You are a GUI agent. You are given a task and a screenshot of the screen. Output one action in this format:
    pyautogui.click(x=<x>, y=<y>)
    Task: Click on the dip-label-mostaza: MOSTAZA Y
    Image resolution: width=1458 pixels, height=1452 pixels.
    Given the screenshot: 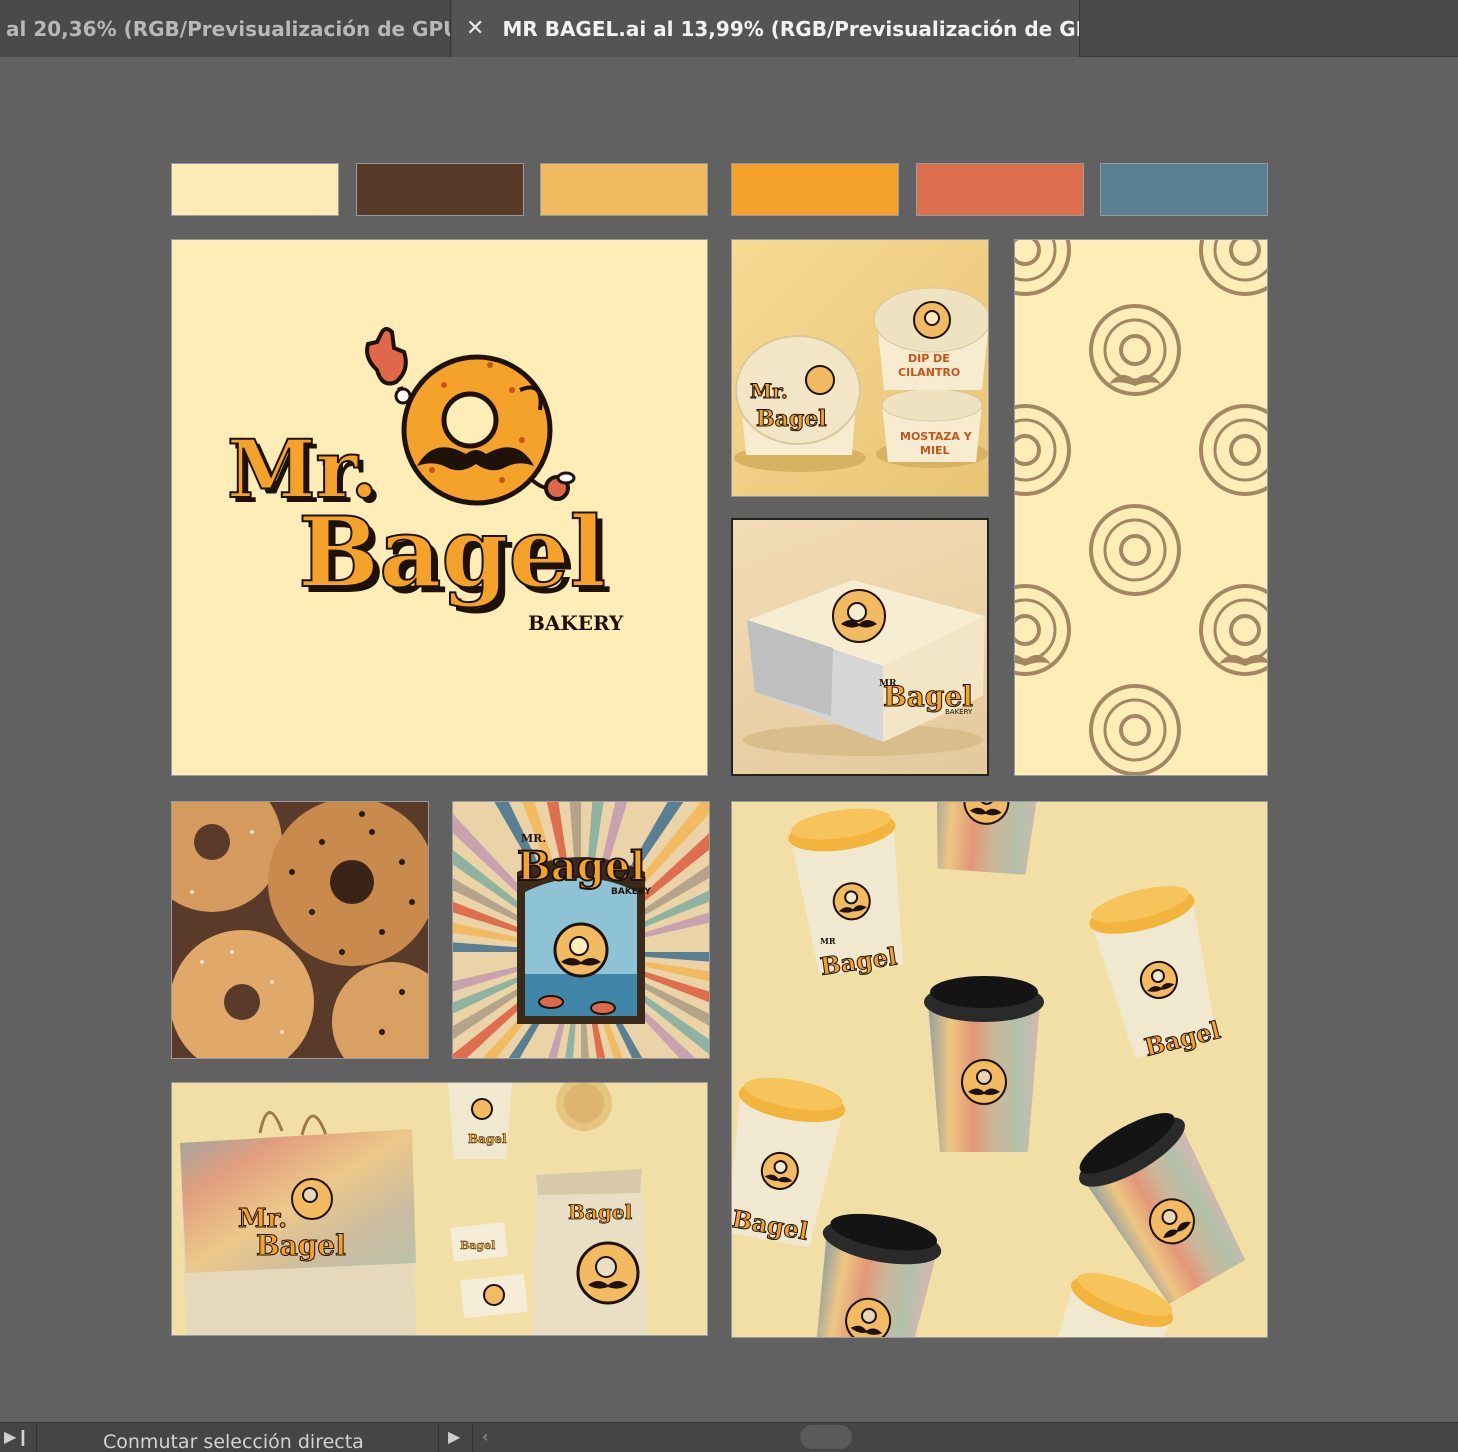 What is the action you would take?
    pyautogui.click(x=936, y=436)
    